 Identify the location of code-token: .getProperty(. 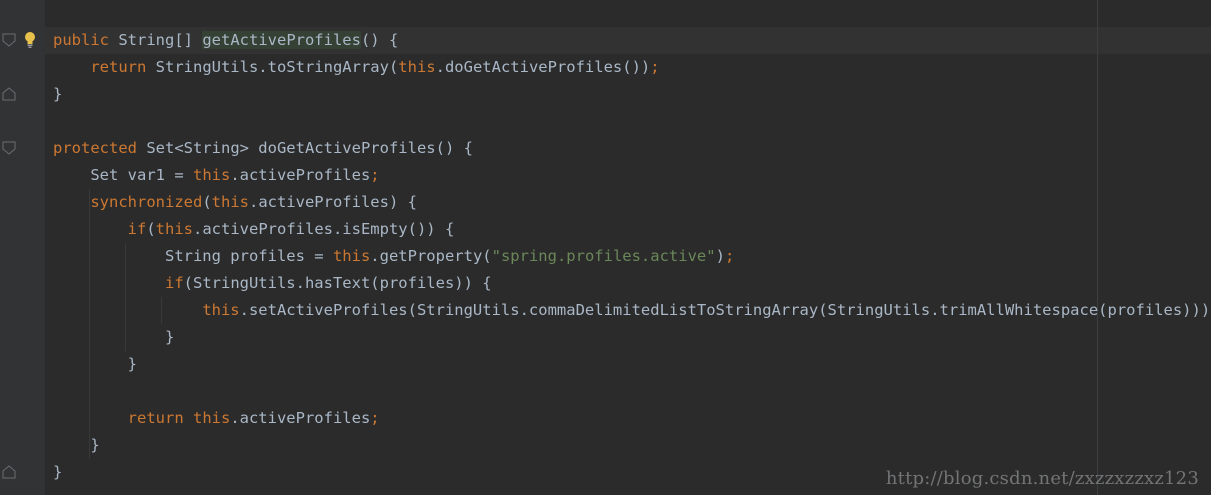
(431, 256).